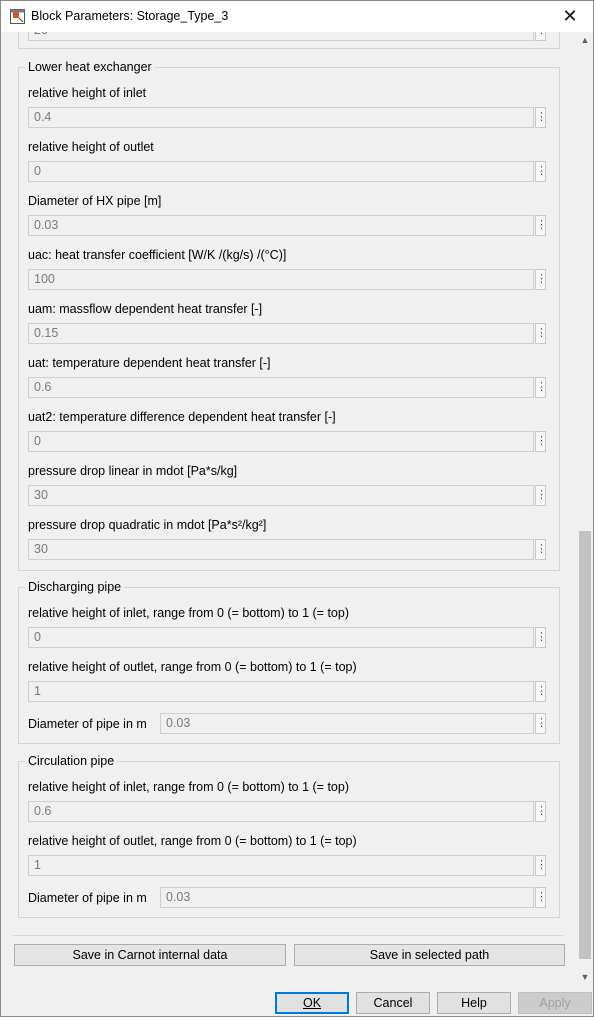 This screenshot has height=1017, width=594. I want to click on param-field-uat: 0.6, so click(281, 387).